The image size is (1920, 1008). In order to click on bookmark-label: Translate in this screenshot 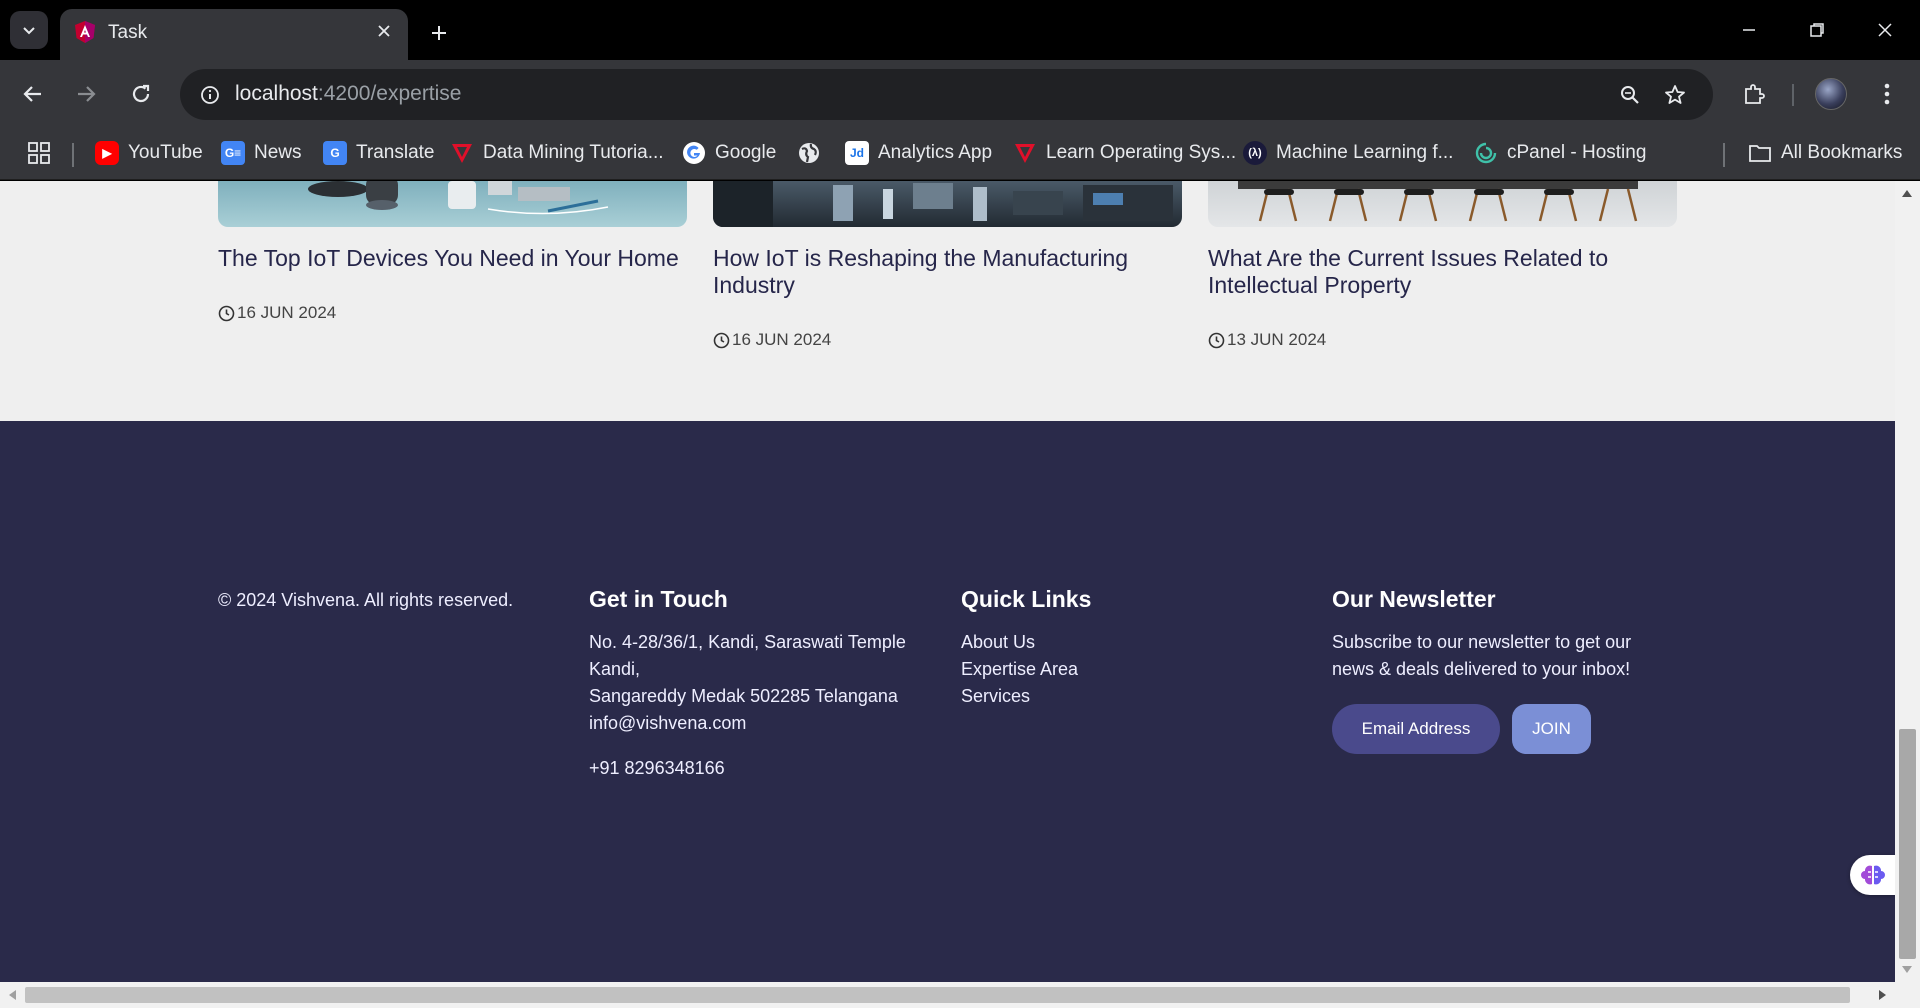, I will do `click(395, 152)`.